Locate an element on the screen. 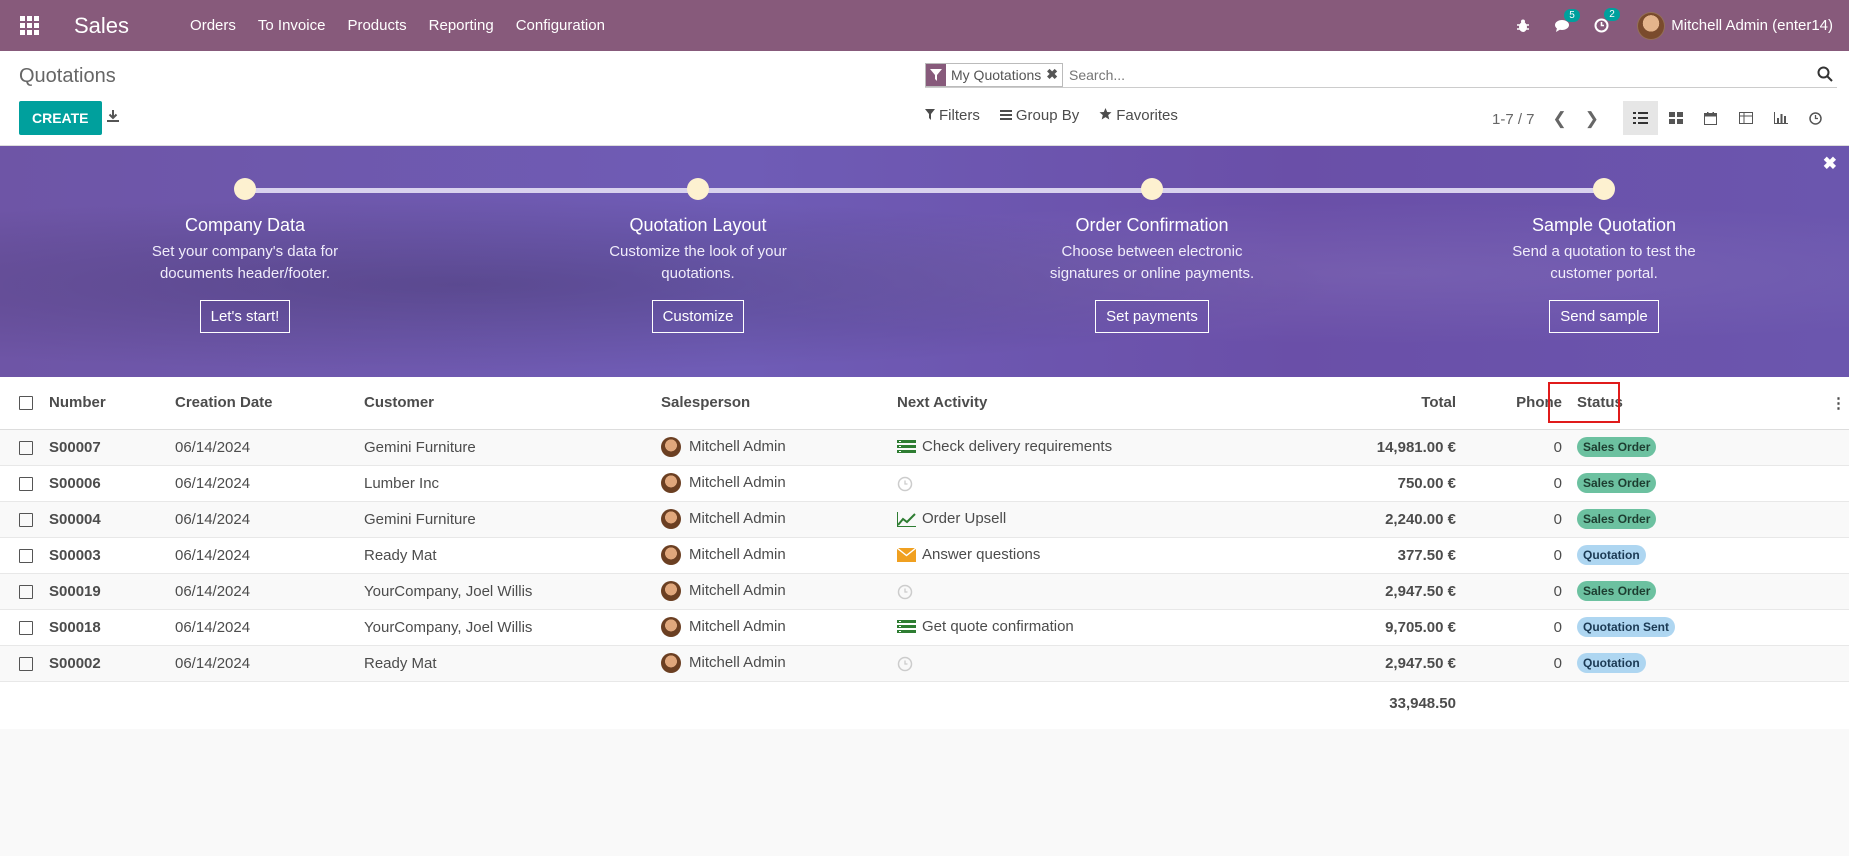 Image resolution: width=1849 pixels, height=856 pixels. cell-next-activity: Order Upsell is located at coordinates (1053, 519).